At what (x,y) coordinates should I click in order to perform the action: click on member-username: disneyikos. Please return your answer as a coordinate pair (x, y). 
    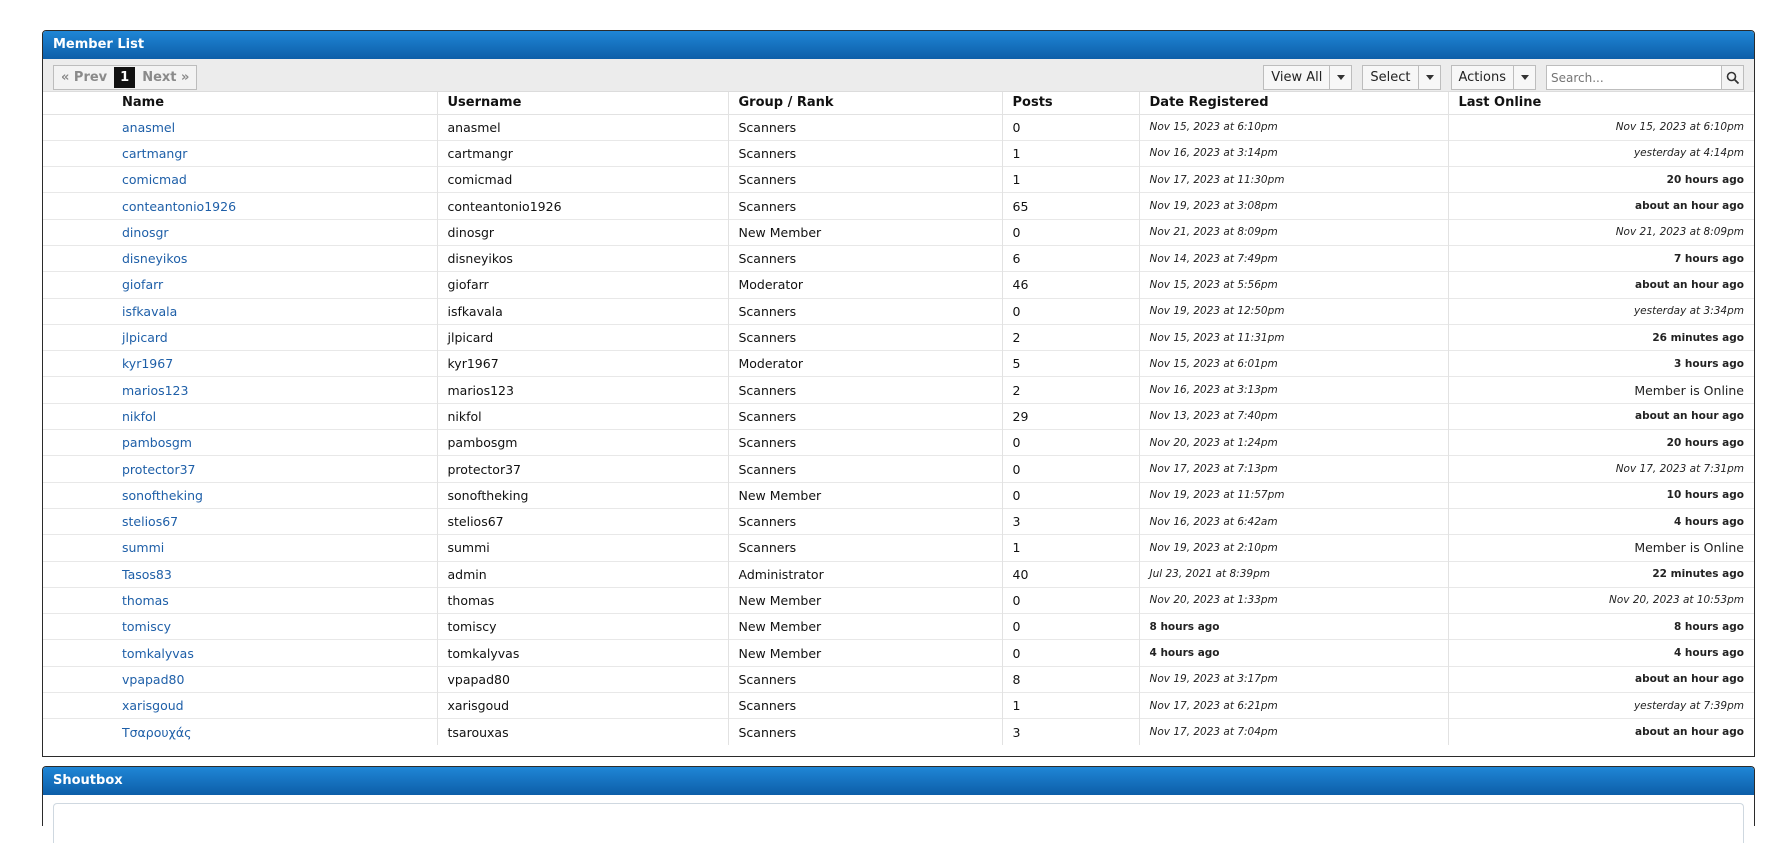
    Looking at the image, I should click on (583, 258).